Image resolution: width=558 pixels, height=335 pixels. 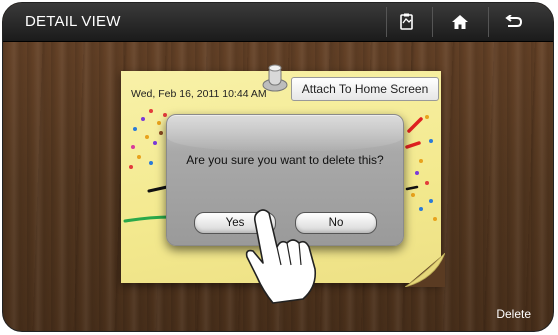 I want to click on note-date: Wed, Feb 16, 2011 10:44 AM, so click(x=199, y=94).